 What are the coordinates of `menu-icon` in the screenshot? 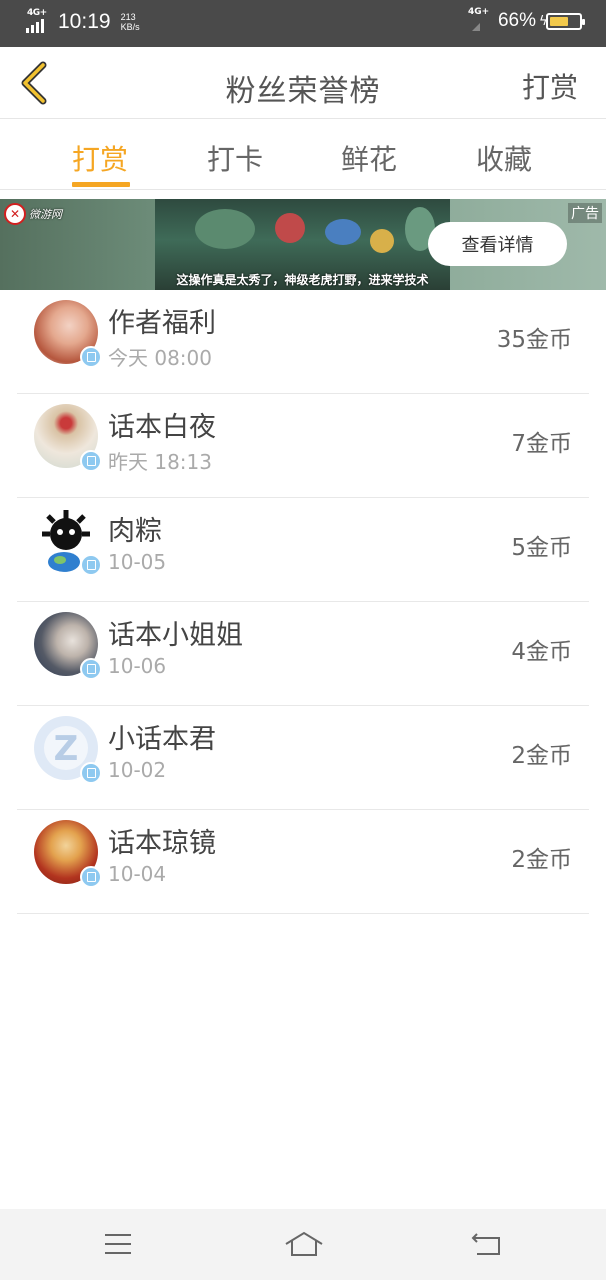 It's located at (118, 1244).